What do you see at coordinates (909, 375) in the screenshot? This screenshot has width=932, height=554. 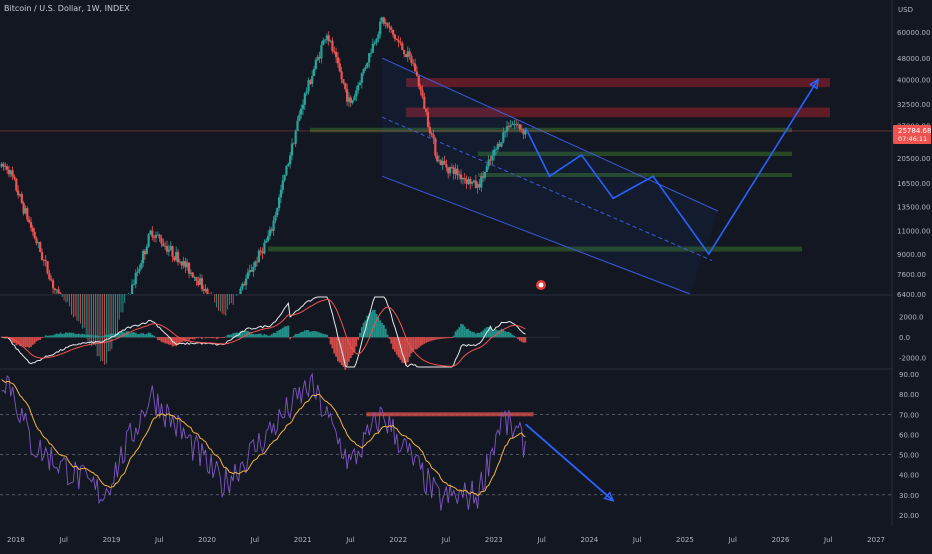 I see `rsi-tick-label: 90.00` at bounding box center [909, 375].